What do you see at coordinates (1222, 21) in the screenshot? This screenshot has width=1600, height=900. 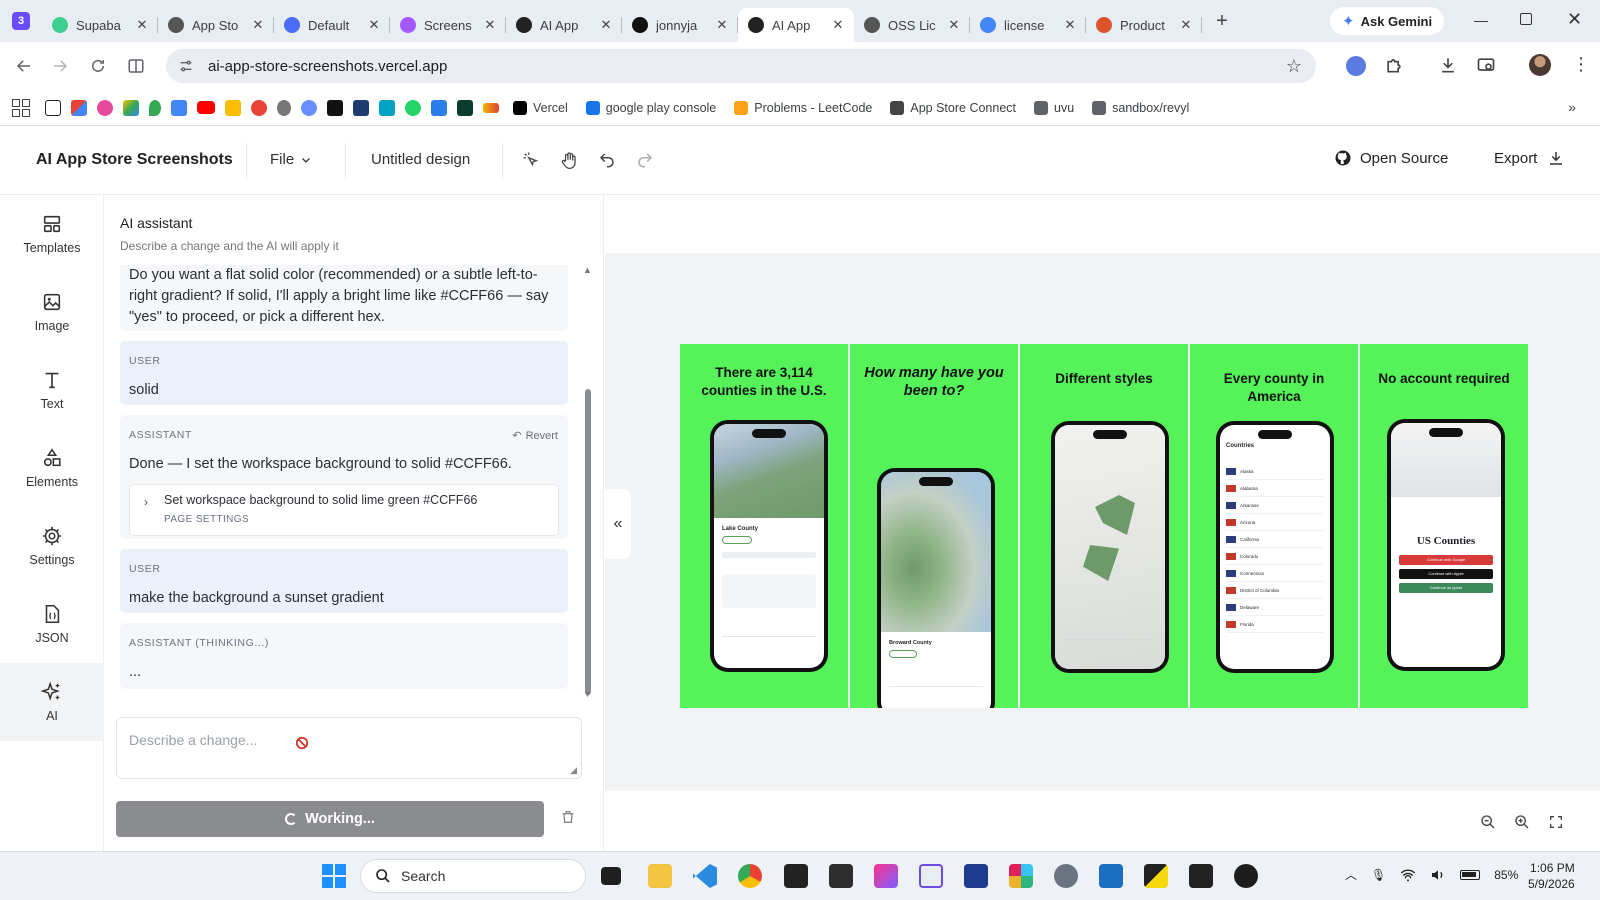 I see `new-tab-button: +` at bounding box center [1222, 21].